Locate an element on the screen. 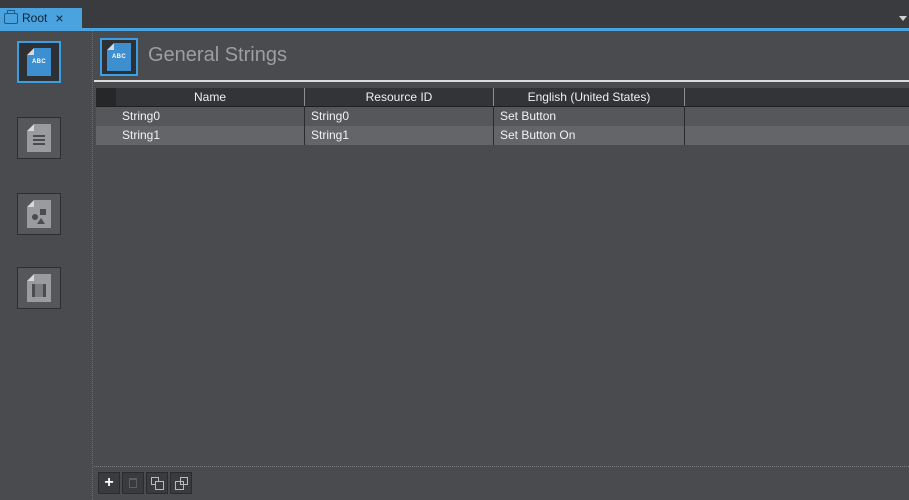 This screenshot has height=500, width=909. cell-resource-id: String1 is located at coordinates (399, 135).